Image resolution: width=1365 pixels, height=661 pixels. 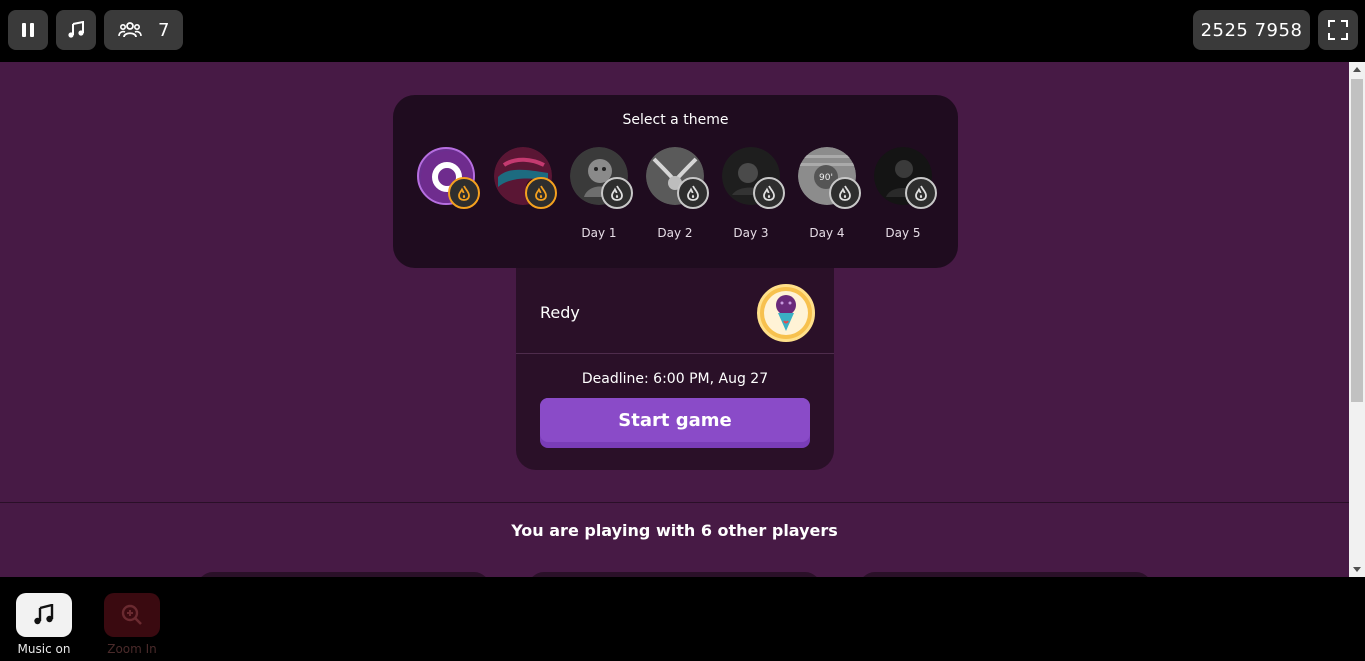 I want to click on zoom-in-icon, so click(x=131, y=614).